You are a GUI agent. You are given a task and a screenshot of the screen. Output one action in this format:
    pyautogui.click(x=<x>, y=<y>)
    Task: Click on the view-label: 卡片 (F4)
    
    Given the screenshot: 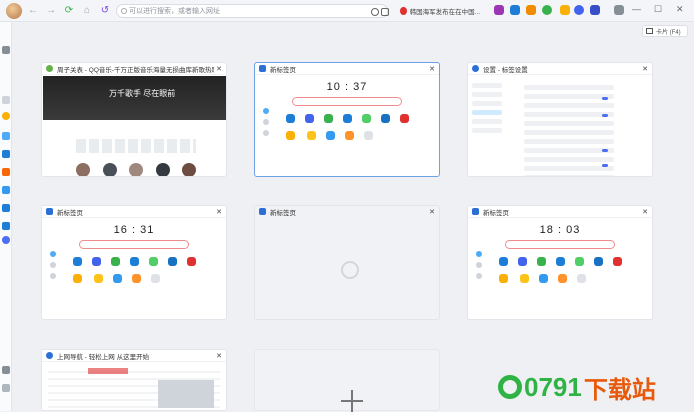 What is the action you would take?
    pyautogui.click(x=668, y=32)
    